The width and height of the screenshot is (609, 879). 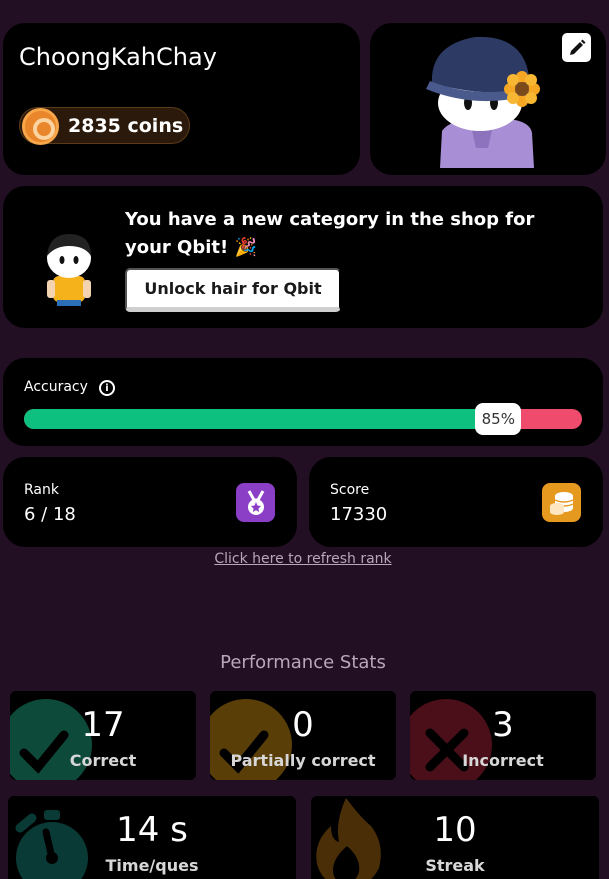 I want to click on coins-count: 2835 coins, so click(x=126, y=126).